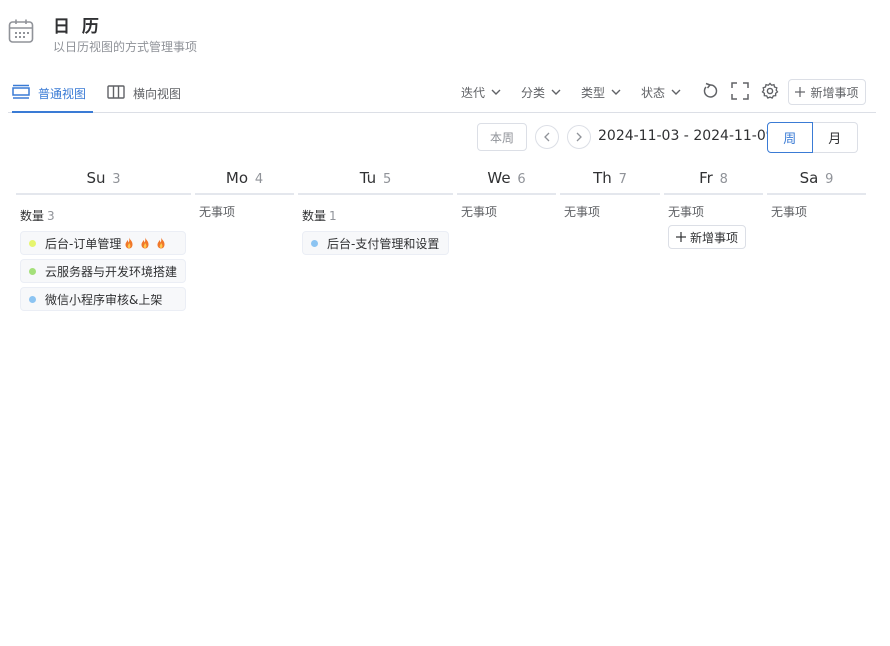 This screenshot has width=890, height=646. I want to click on page-title: 日 历, so click(77, 27).